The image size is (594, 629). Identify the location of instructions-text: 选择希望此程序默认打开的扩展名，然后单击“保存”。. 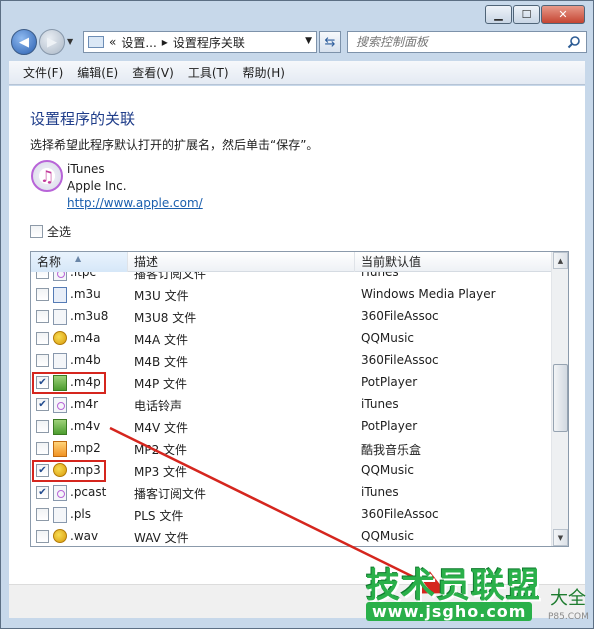
(174, 145).